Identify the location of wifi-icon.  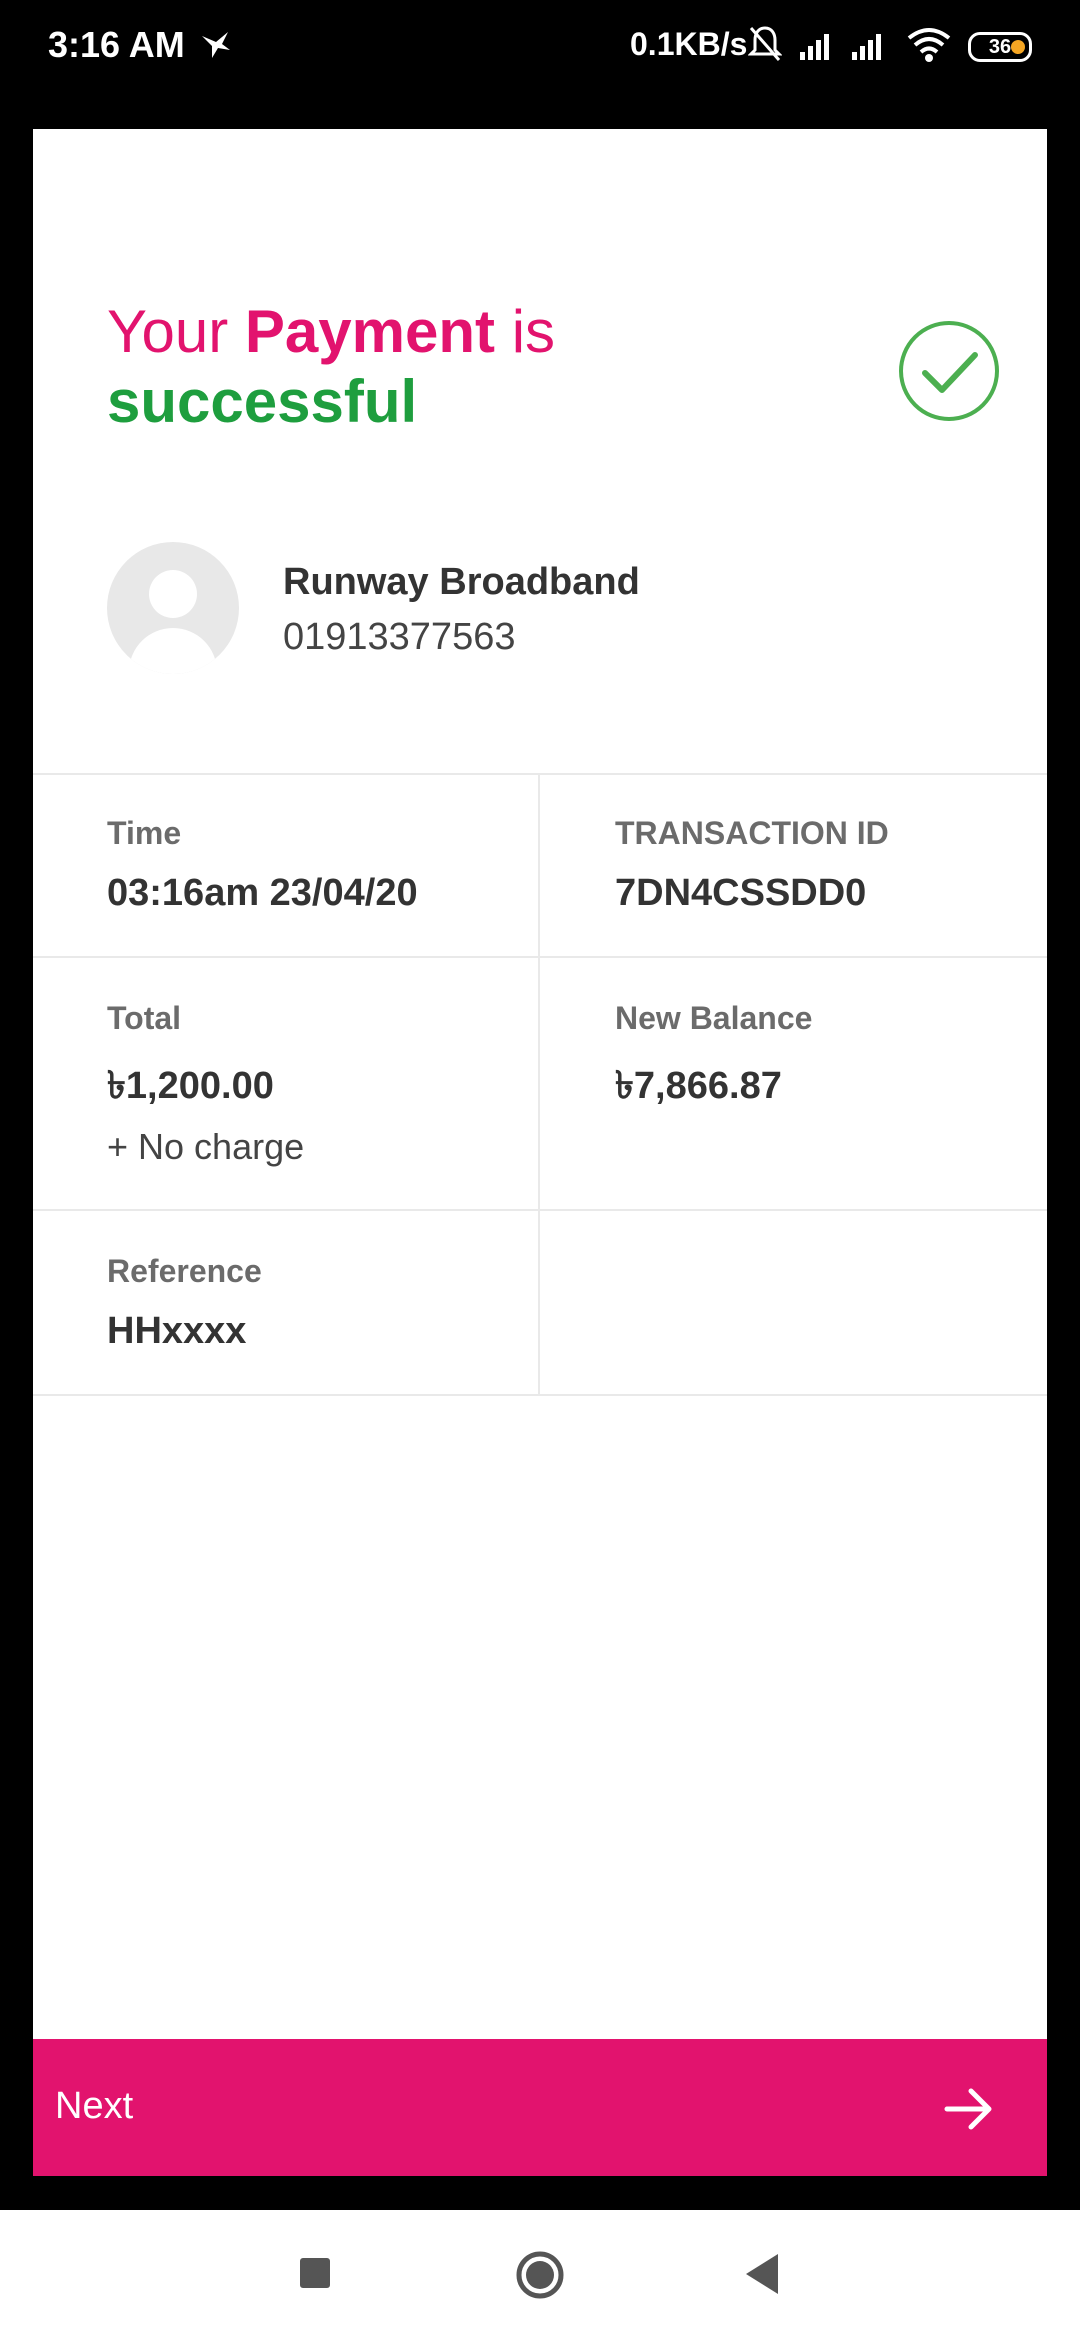
(929, 45).